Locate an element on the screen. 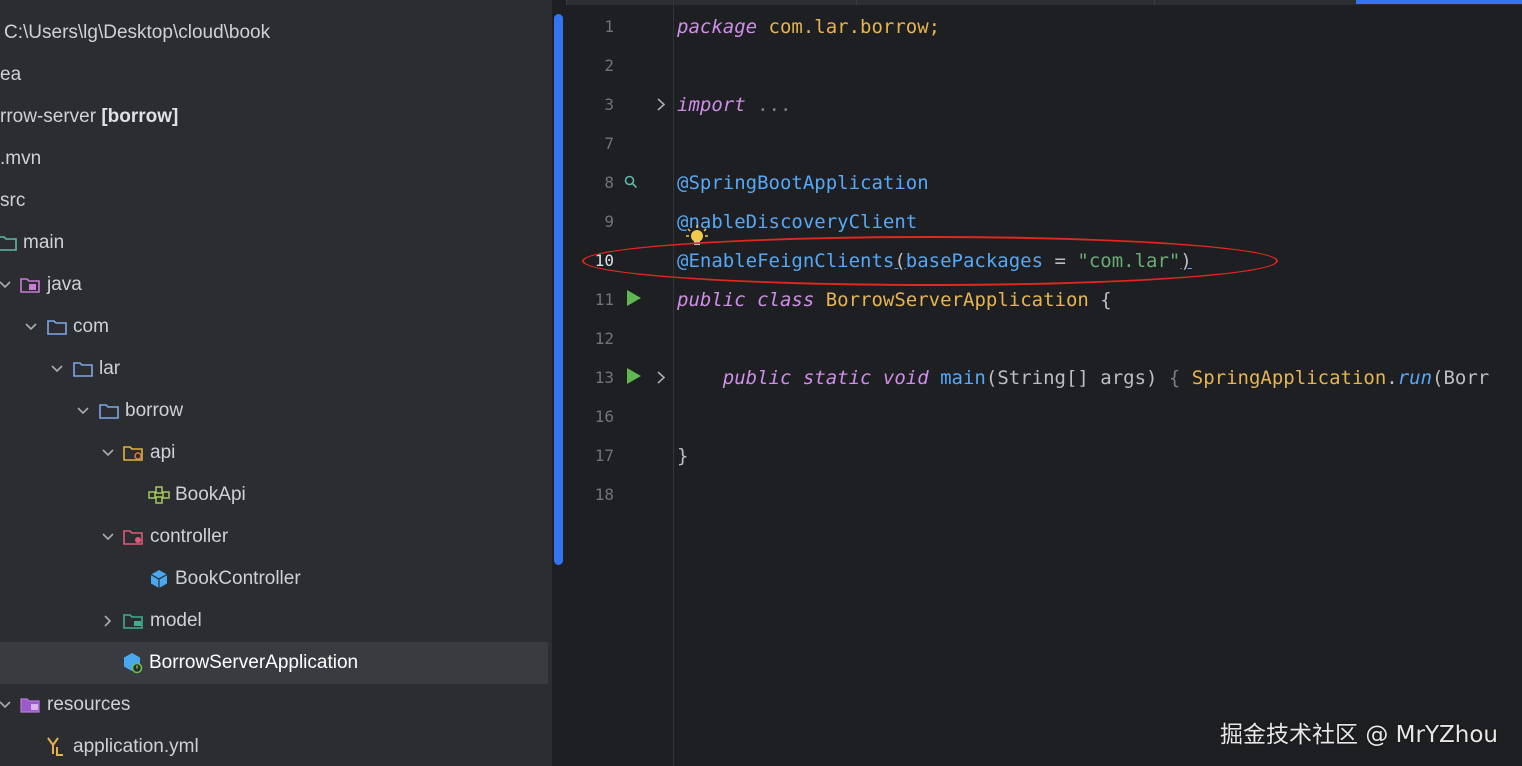 This screenshot has height=766, width=1522. bean-class-icon is located at coordinates (159, 579).